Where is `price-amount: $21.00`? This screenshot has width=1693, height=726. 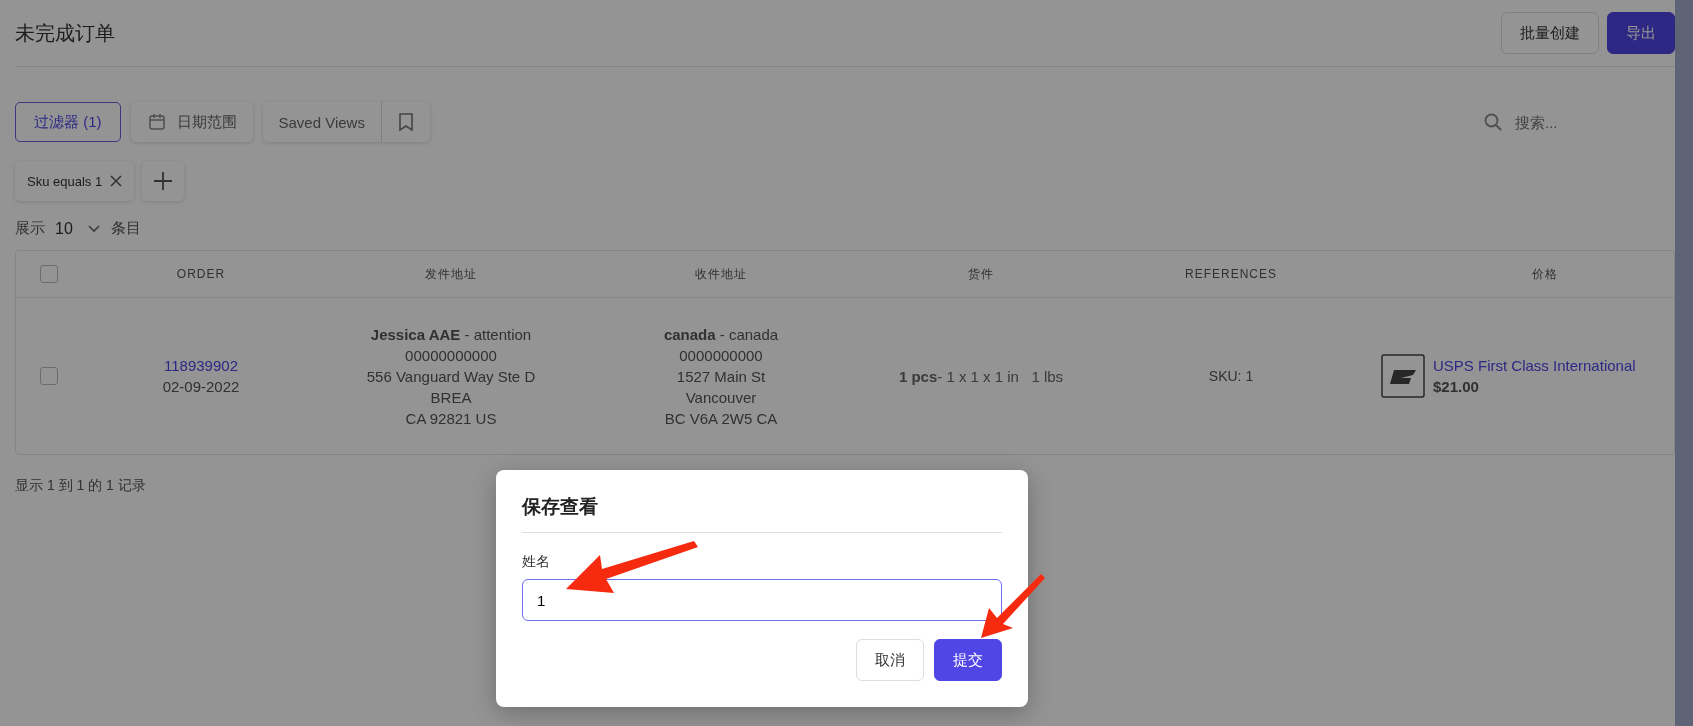 price-amount: $21.00 is located at coordinates (1456, 386).